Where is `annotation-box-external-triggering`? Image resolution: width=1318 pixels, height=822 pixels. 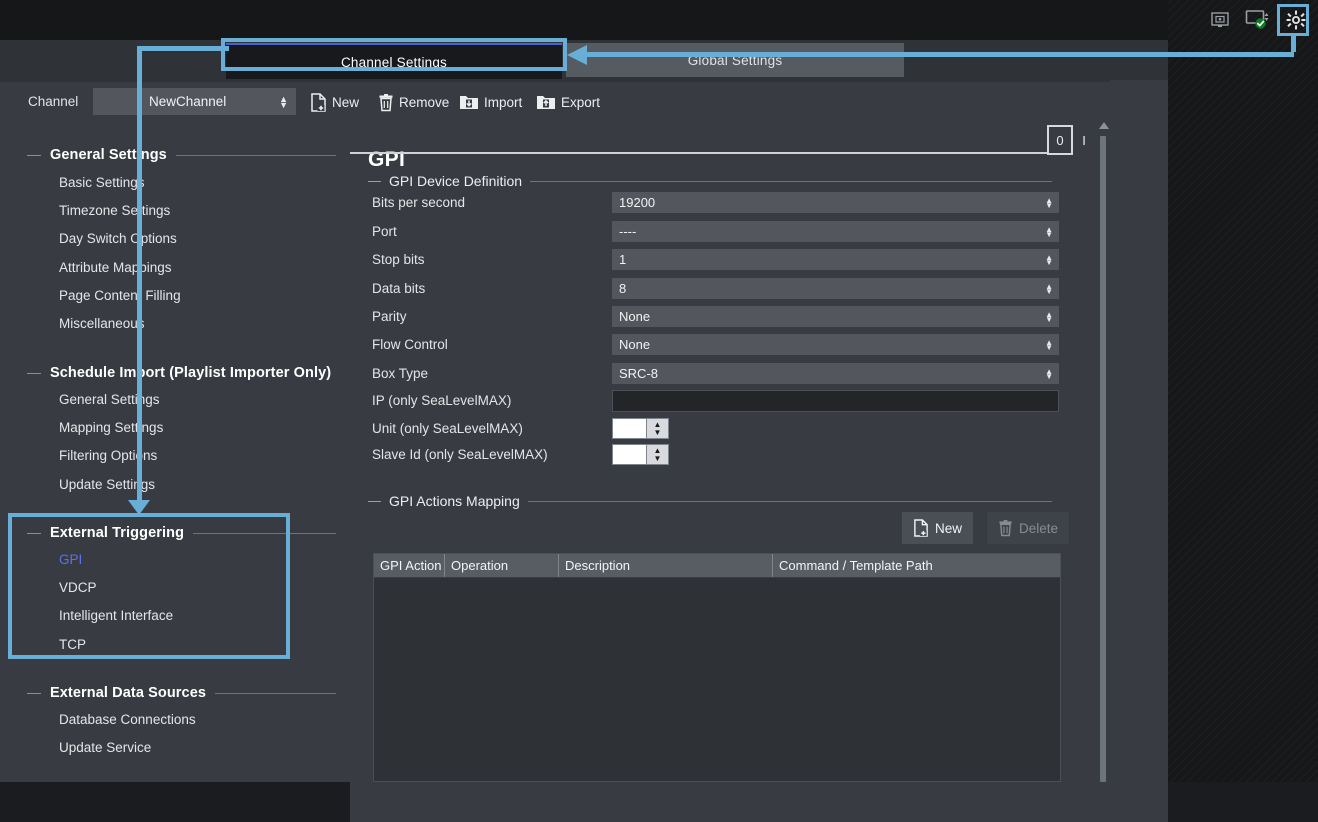 annotation-box-external-triggering is located at coordinates (149, 586).